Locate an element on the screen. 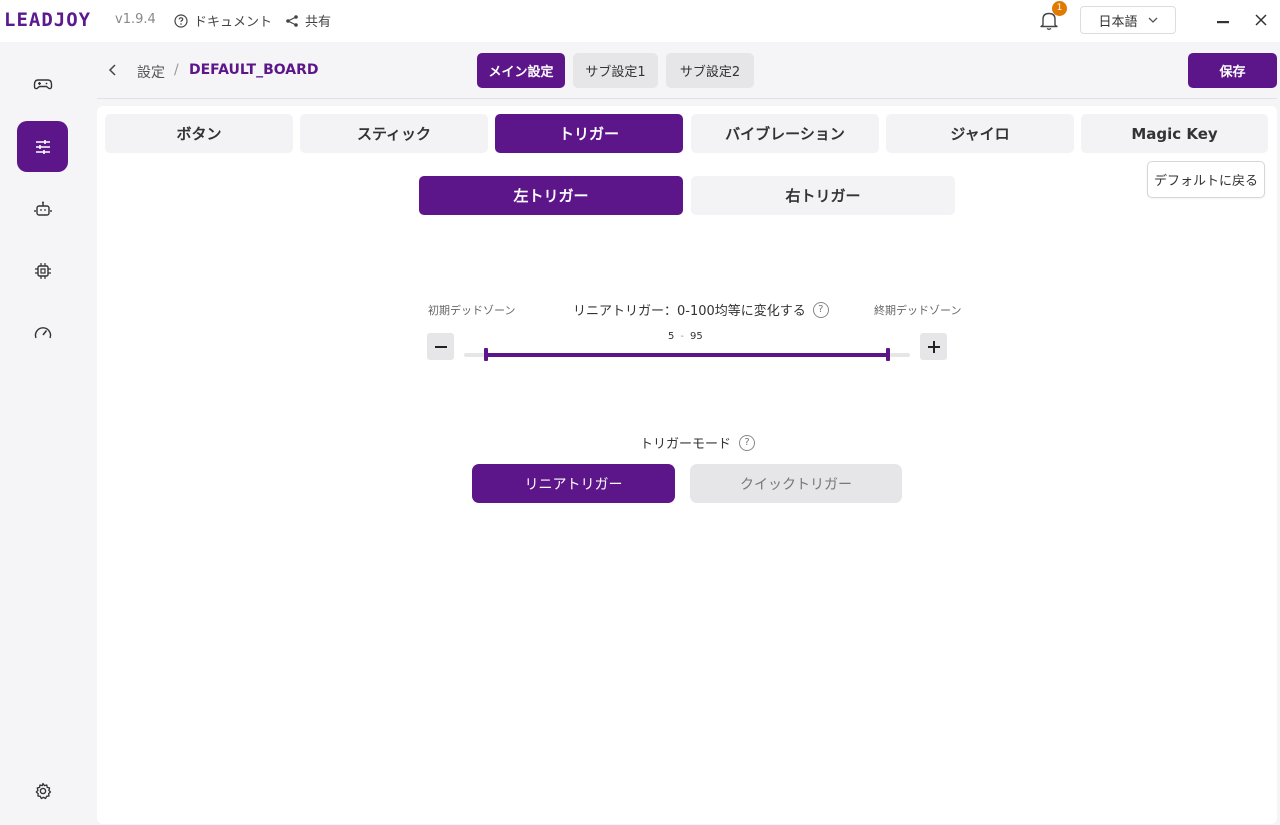  header-divider is located at coordinates (687, 98).